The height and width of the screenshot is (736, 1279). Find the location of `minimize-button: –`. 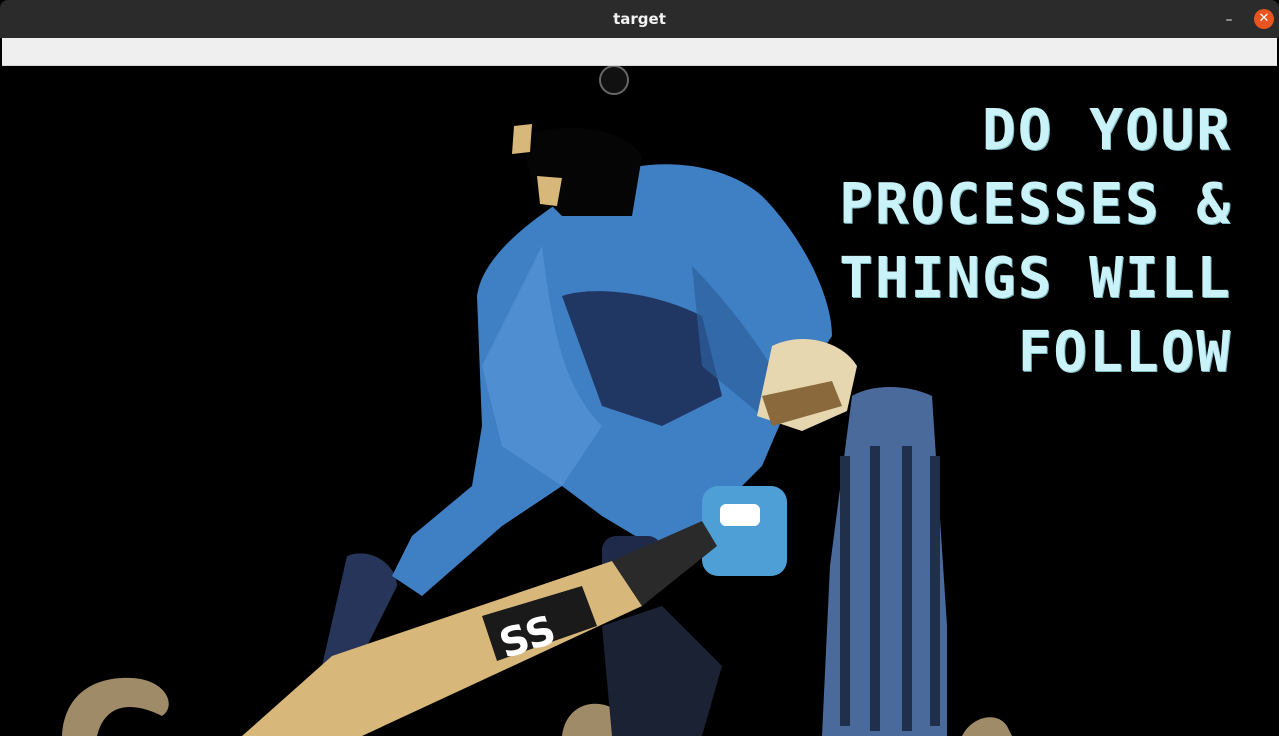

minimize-button: – is located at coordinates (1229, 20).